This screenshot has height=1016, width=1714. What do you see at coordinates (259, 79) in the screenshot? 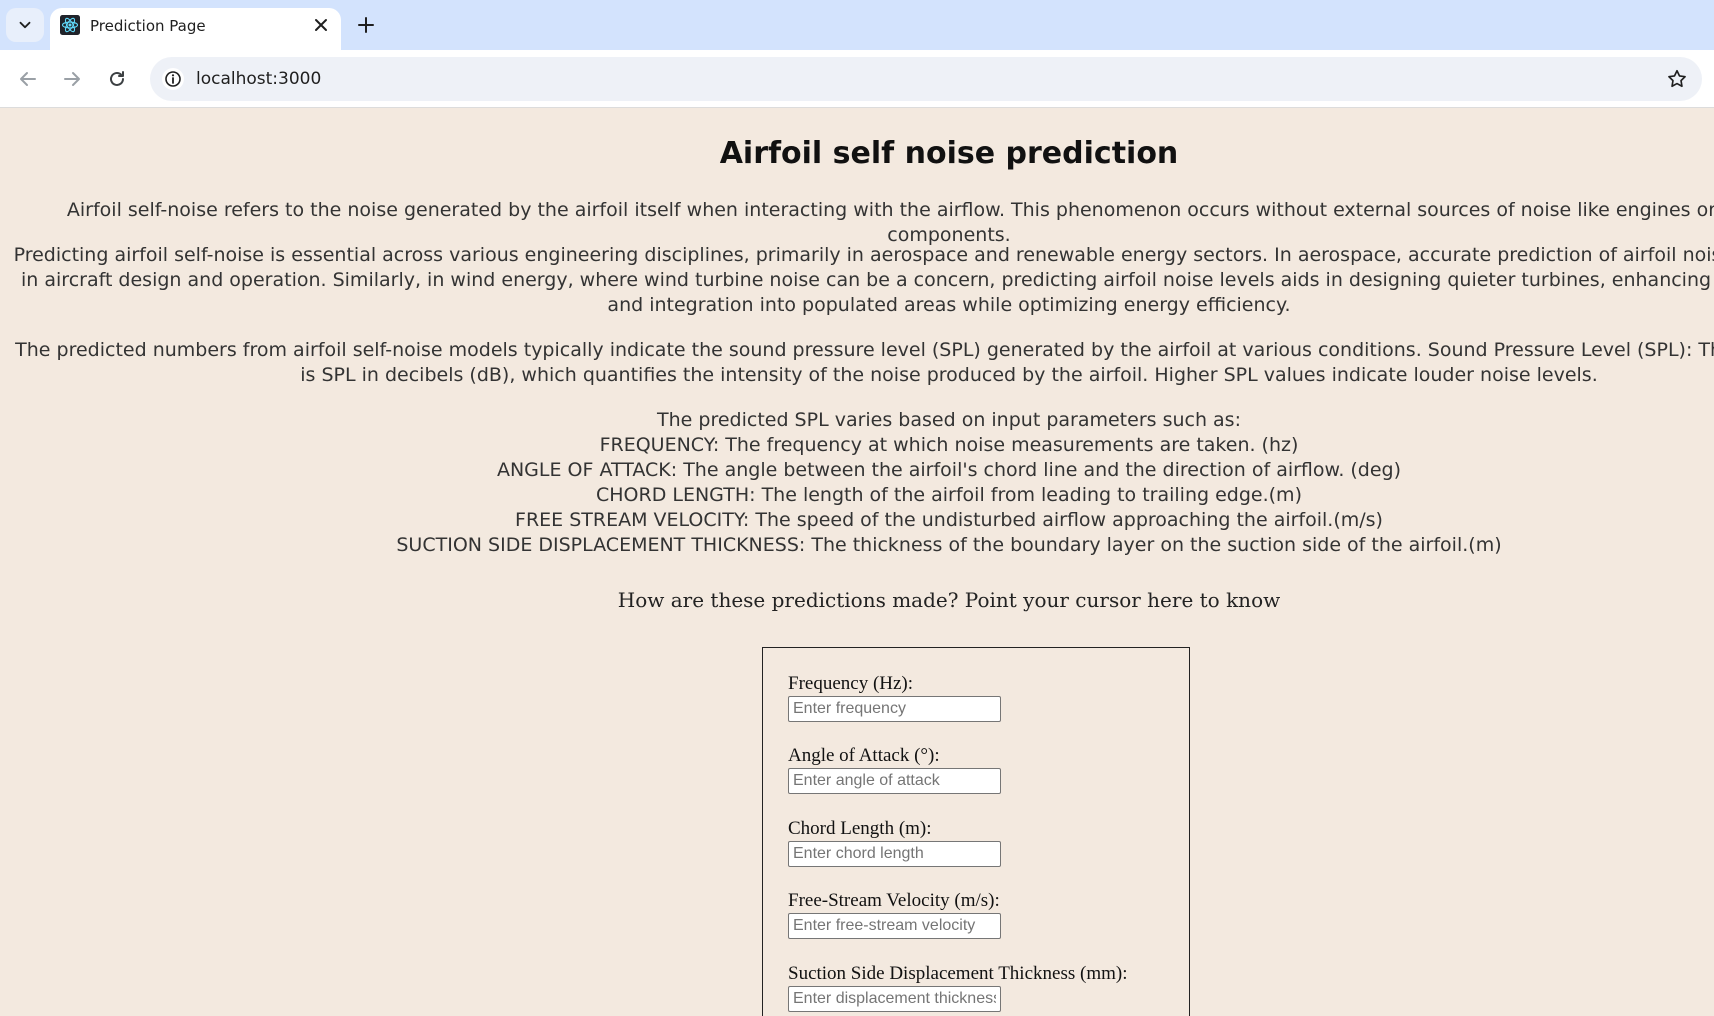
I see `url-text: localhost:3000` at bounding box center [259, 79].